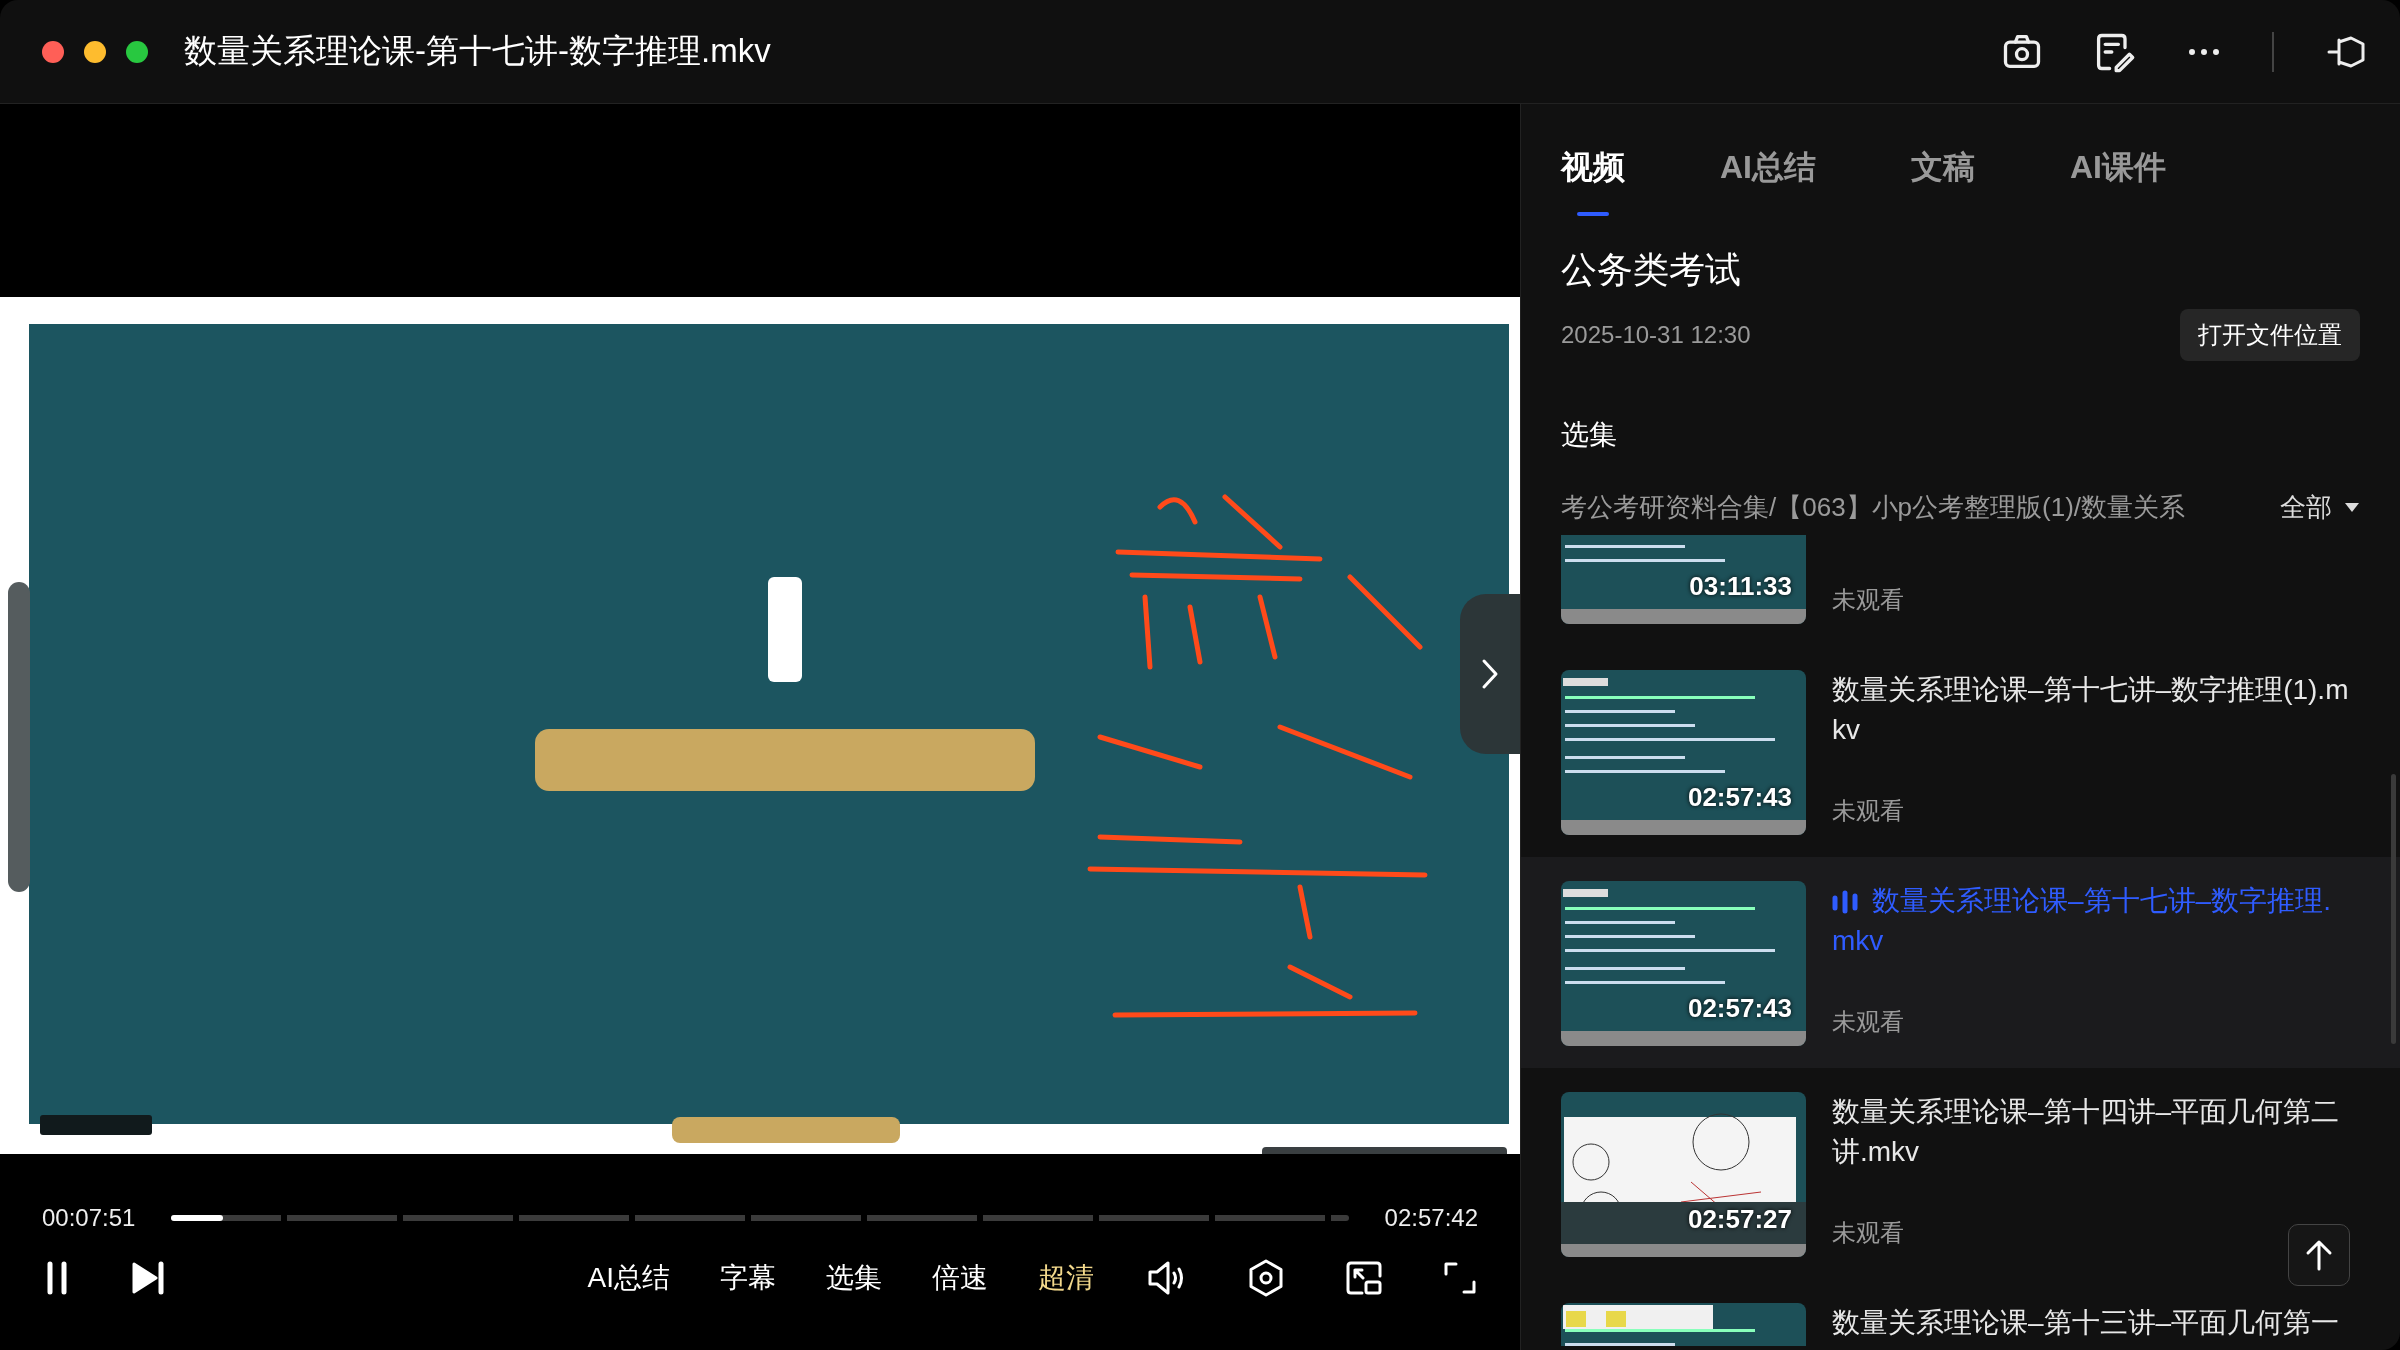 Image resolution: width=2400 pixels, height=1350 pixels. Describe the element at coordinates (2091, 710) in the screenshot. I see `episode-title: 数量关系理论课–第十七讲–数字推理(1).mkv` at that location.